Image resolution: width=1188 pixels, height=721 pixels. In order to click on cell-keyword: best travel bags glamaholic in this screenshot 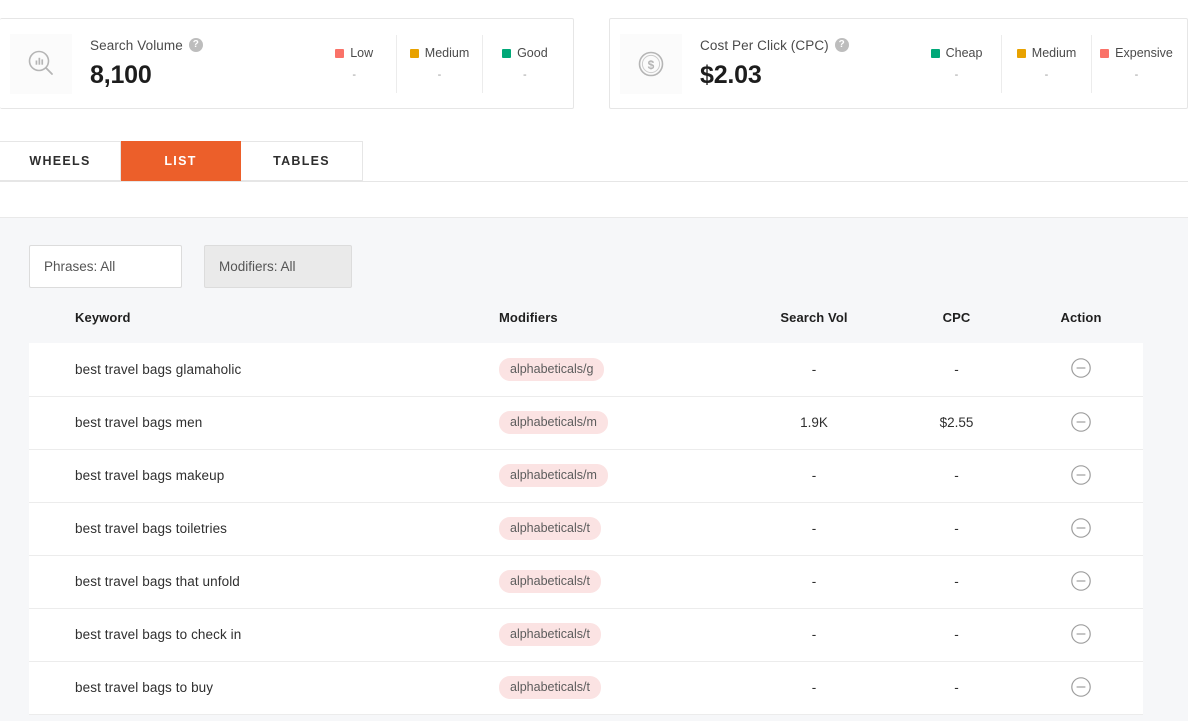, I will do `click(264, 370)`.